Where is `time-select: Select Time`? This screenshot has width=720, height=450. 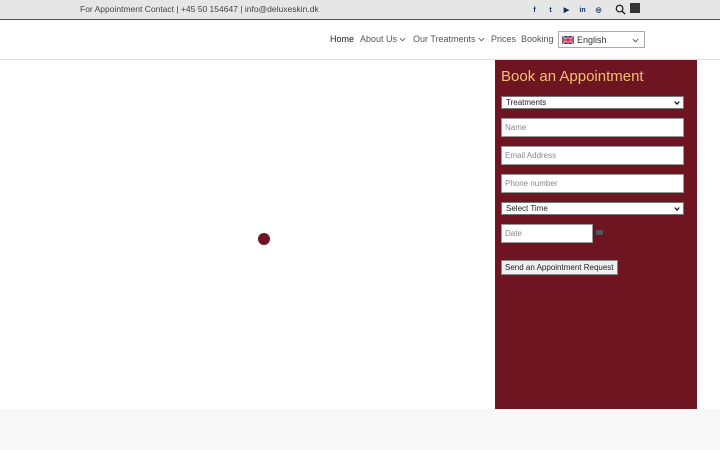
time-select: Select Time is located at coordinates (592, 208).